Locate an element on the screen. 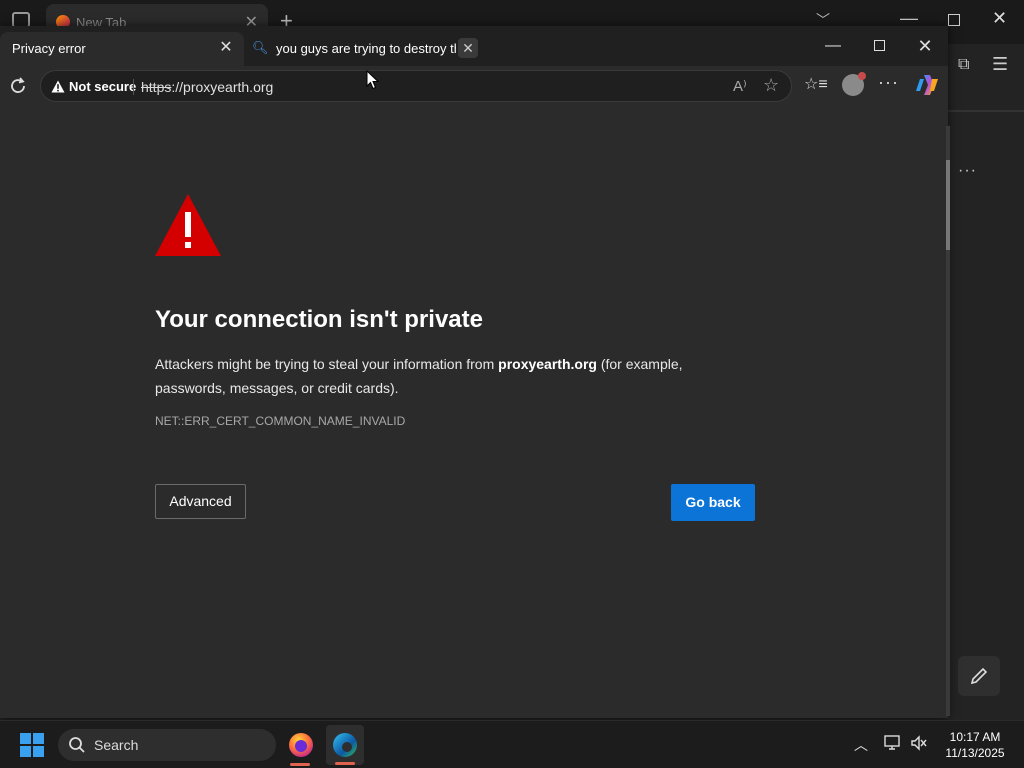 Image resolution: width=1024 pixels, height=768 pixels. maximize-button is located at coordinates (879, 46).